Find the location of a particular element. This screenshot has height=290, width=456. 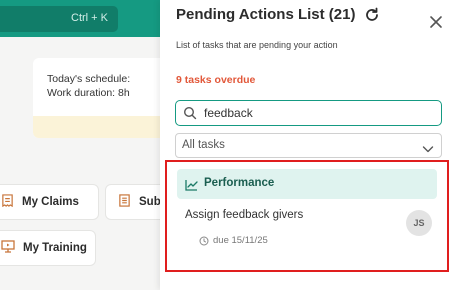

task-filter-select: All tasks is located at coordinates (308, 145).